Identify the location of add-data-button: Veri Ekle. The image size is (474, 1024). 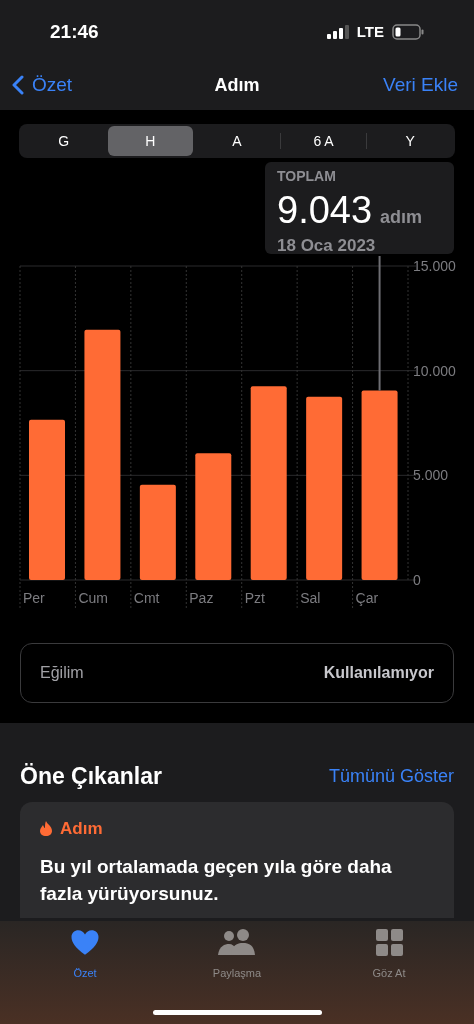
(422, 85).